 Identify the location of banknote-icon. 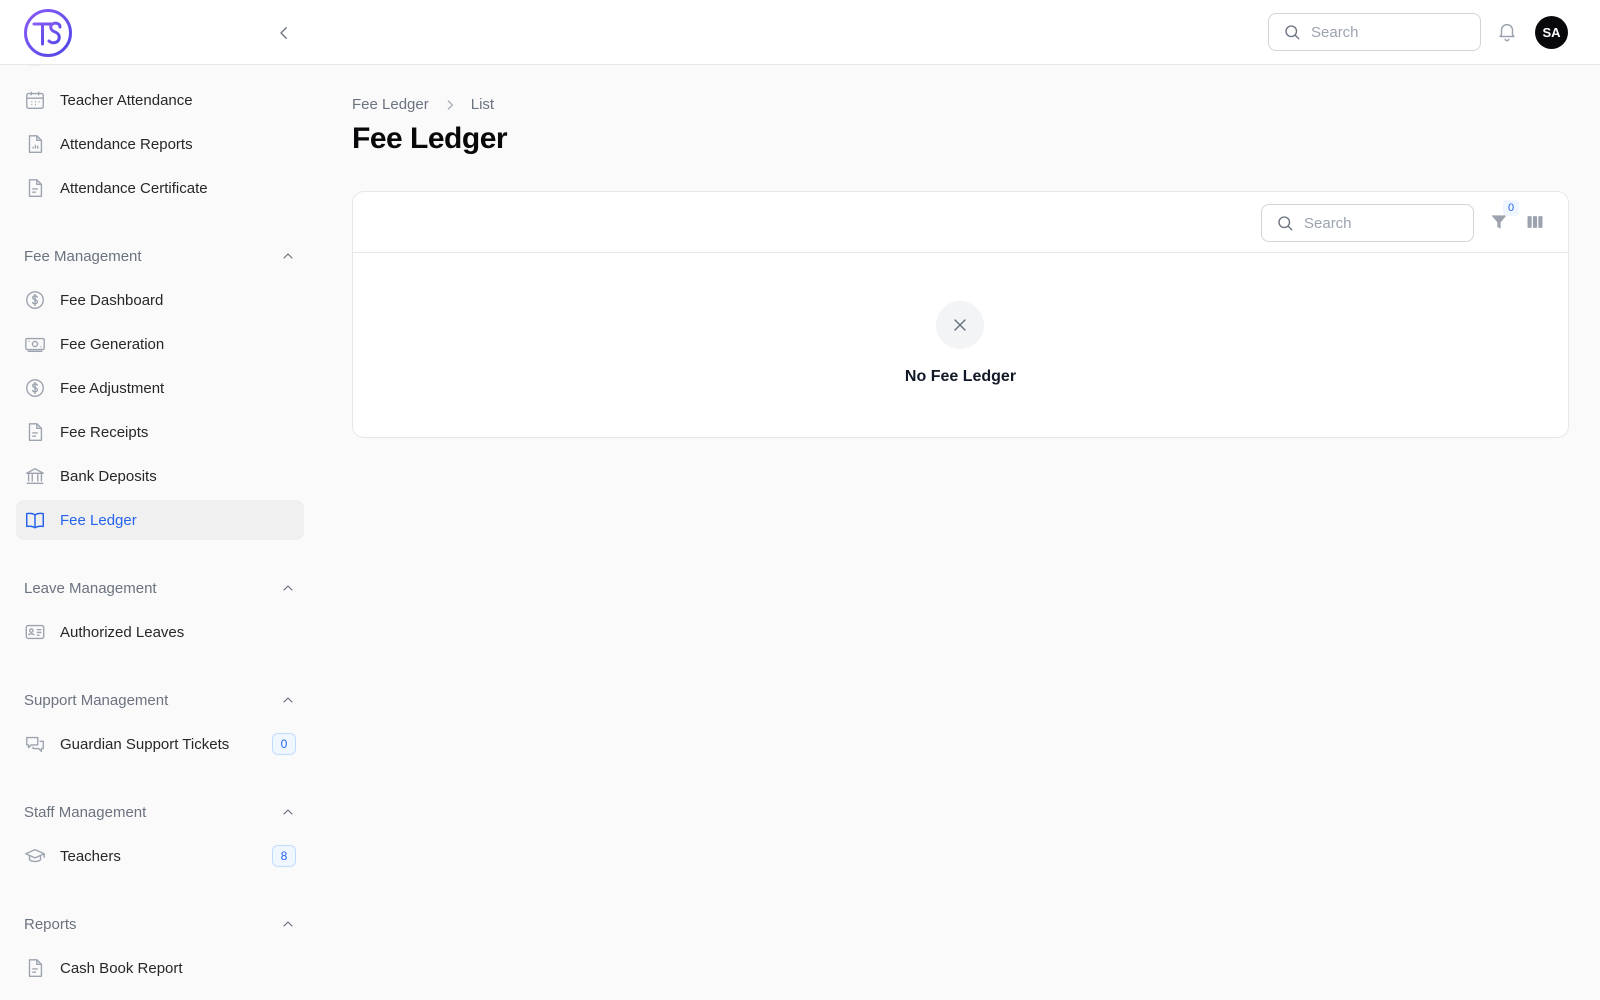
(35, 344).